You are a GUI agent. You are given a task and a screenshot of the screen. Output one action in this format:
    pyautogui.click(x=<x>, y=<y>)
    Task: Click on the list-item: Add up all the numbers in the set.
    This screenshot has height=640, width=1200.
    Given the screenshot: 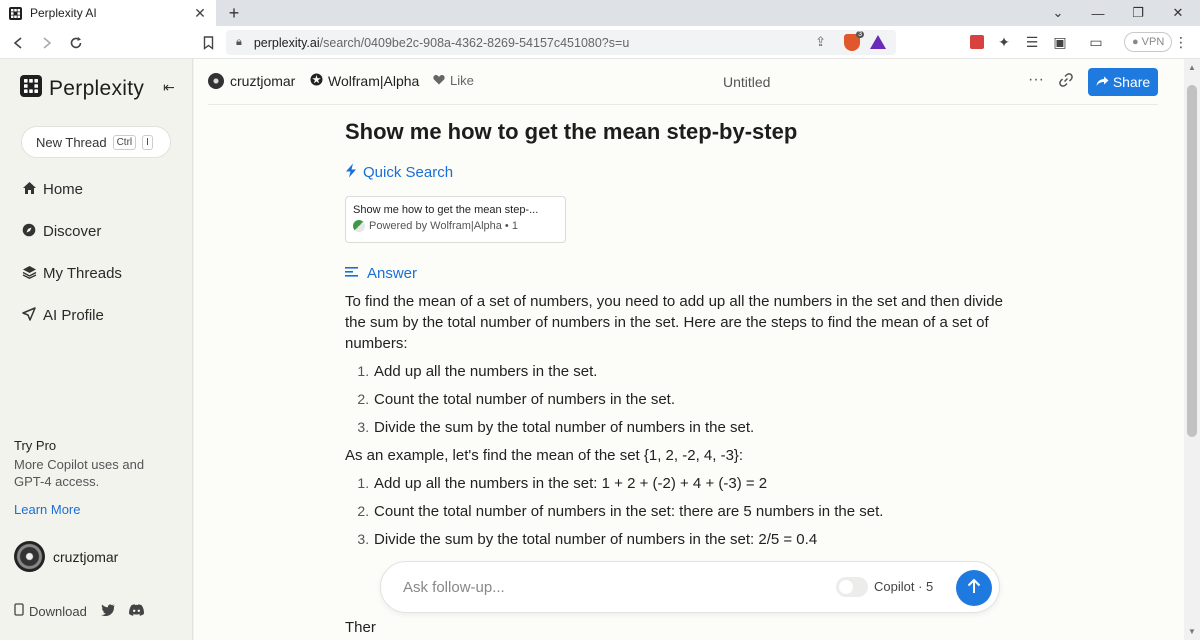 What is the action you would take?
    pyautogui.click(x=699, y=371)
    